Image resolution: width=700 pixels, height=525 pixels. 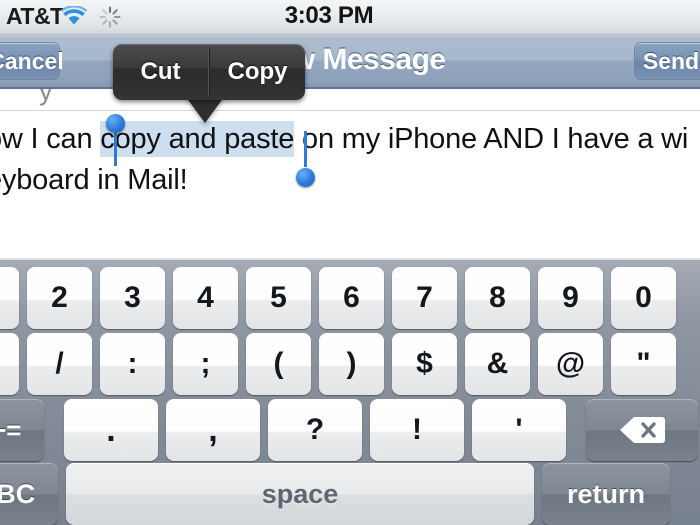 I want to click on page-title: New Message, so click(x=350, y=59).